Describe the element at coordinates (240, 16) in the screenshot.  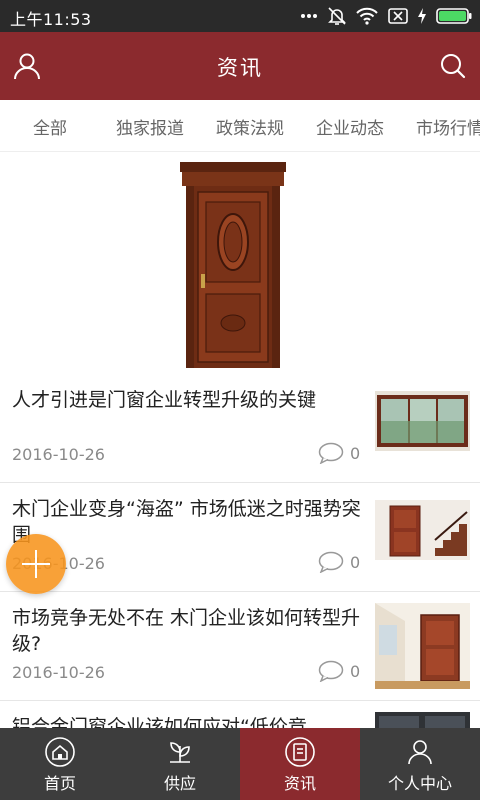
I see `status-bar: 上午11:53` at that location.